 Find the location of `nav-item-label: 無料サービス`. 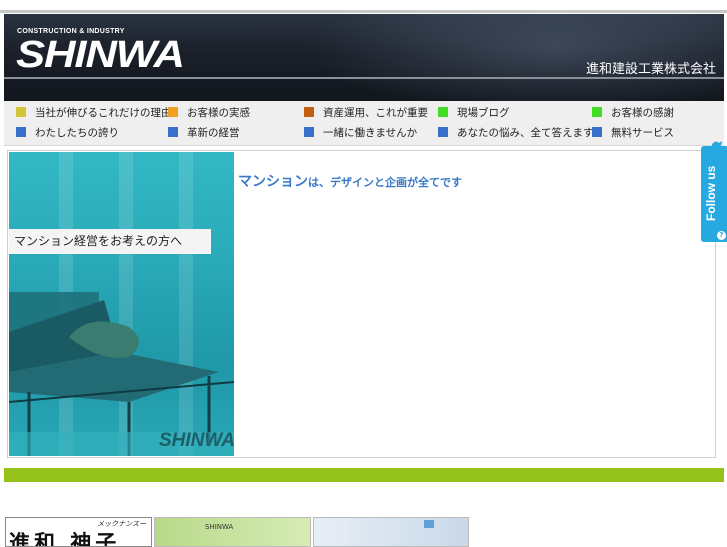

nav-item-label: 無料サービス is located at coordinates (642, 132).